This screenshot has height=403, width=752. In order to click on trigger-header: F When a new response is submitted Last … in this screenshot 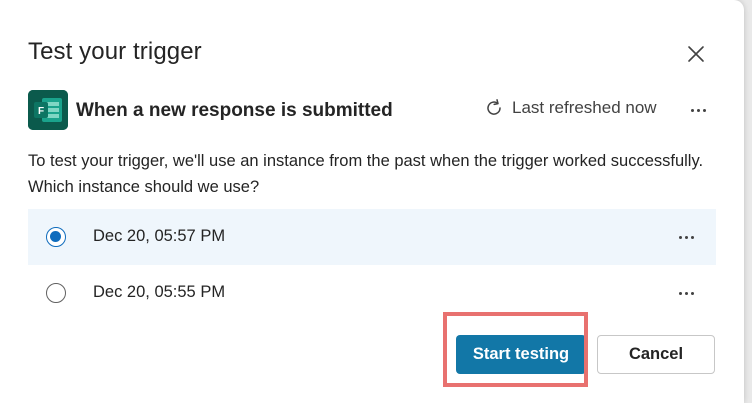, I will do `click(372, 110)`.